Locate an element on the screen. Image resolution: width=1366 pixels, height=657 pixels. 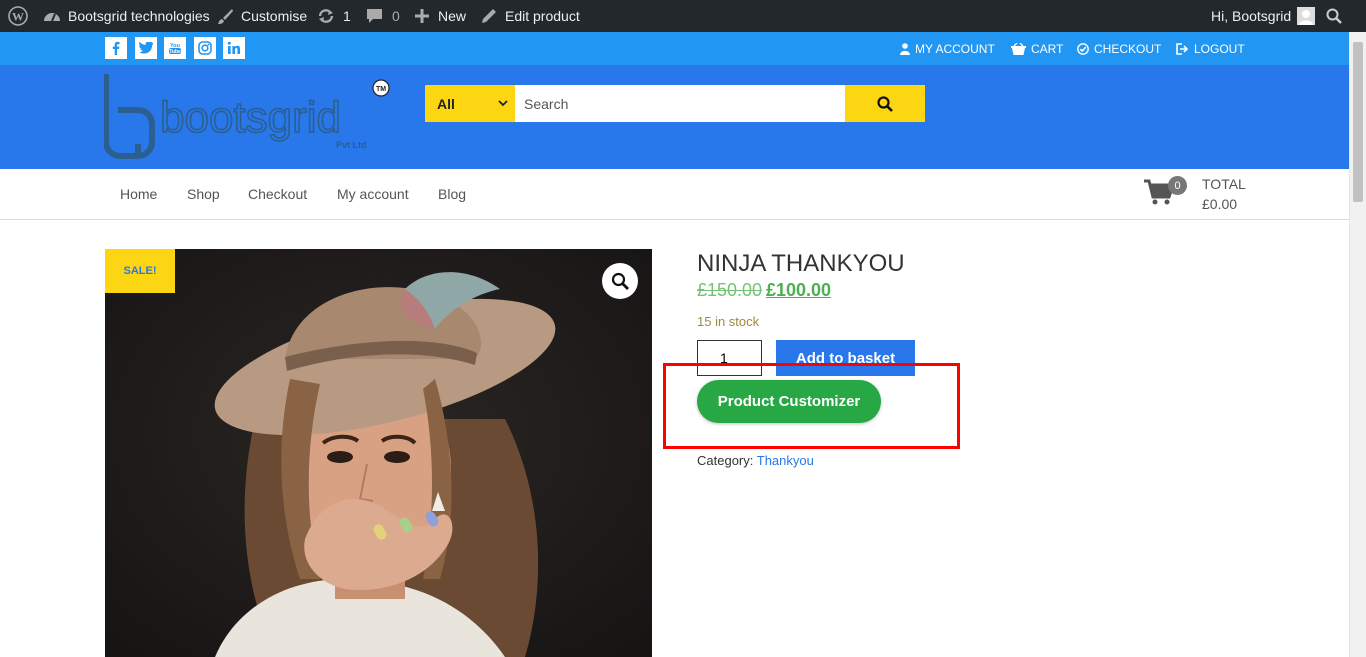
my-account-link: MY ACCOUNT is located at coordinates (947, 48).